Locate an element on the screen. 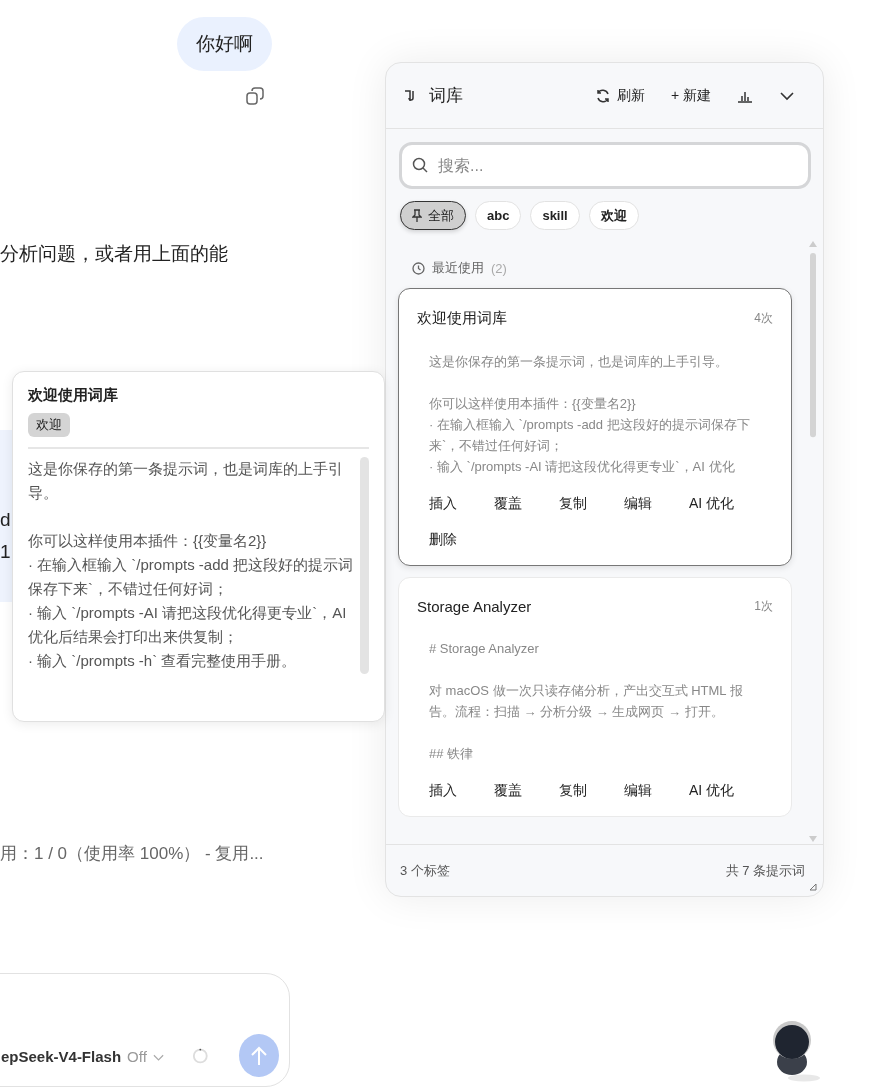  search-icon is located at coordinates (420, 165).